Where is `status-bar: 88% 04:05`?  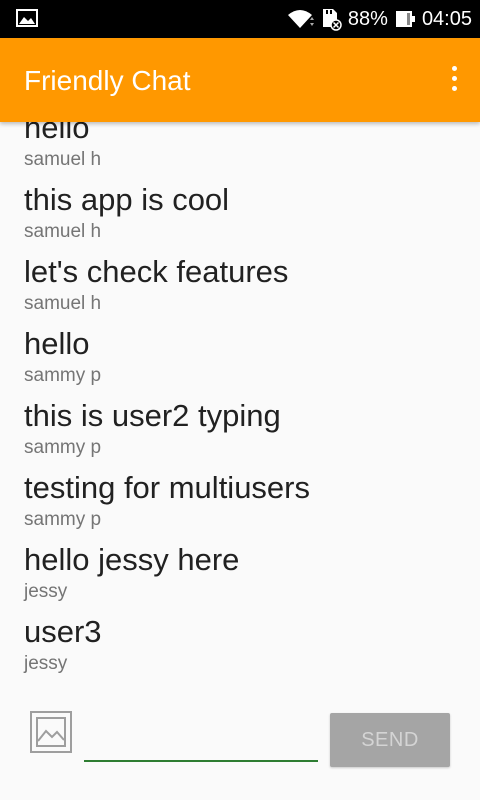
status-bar: 88% 04:05 is located at coordinates (240, 19).